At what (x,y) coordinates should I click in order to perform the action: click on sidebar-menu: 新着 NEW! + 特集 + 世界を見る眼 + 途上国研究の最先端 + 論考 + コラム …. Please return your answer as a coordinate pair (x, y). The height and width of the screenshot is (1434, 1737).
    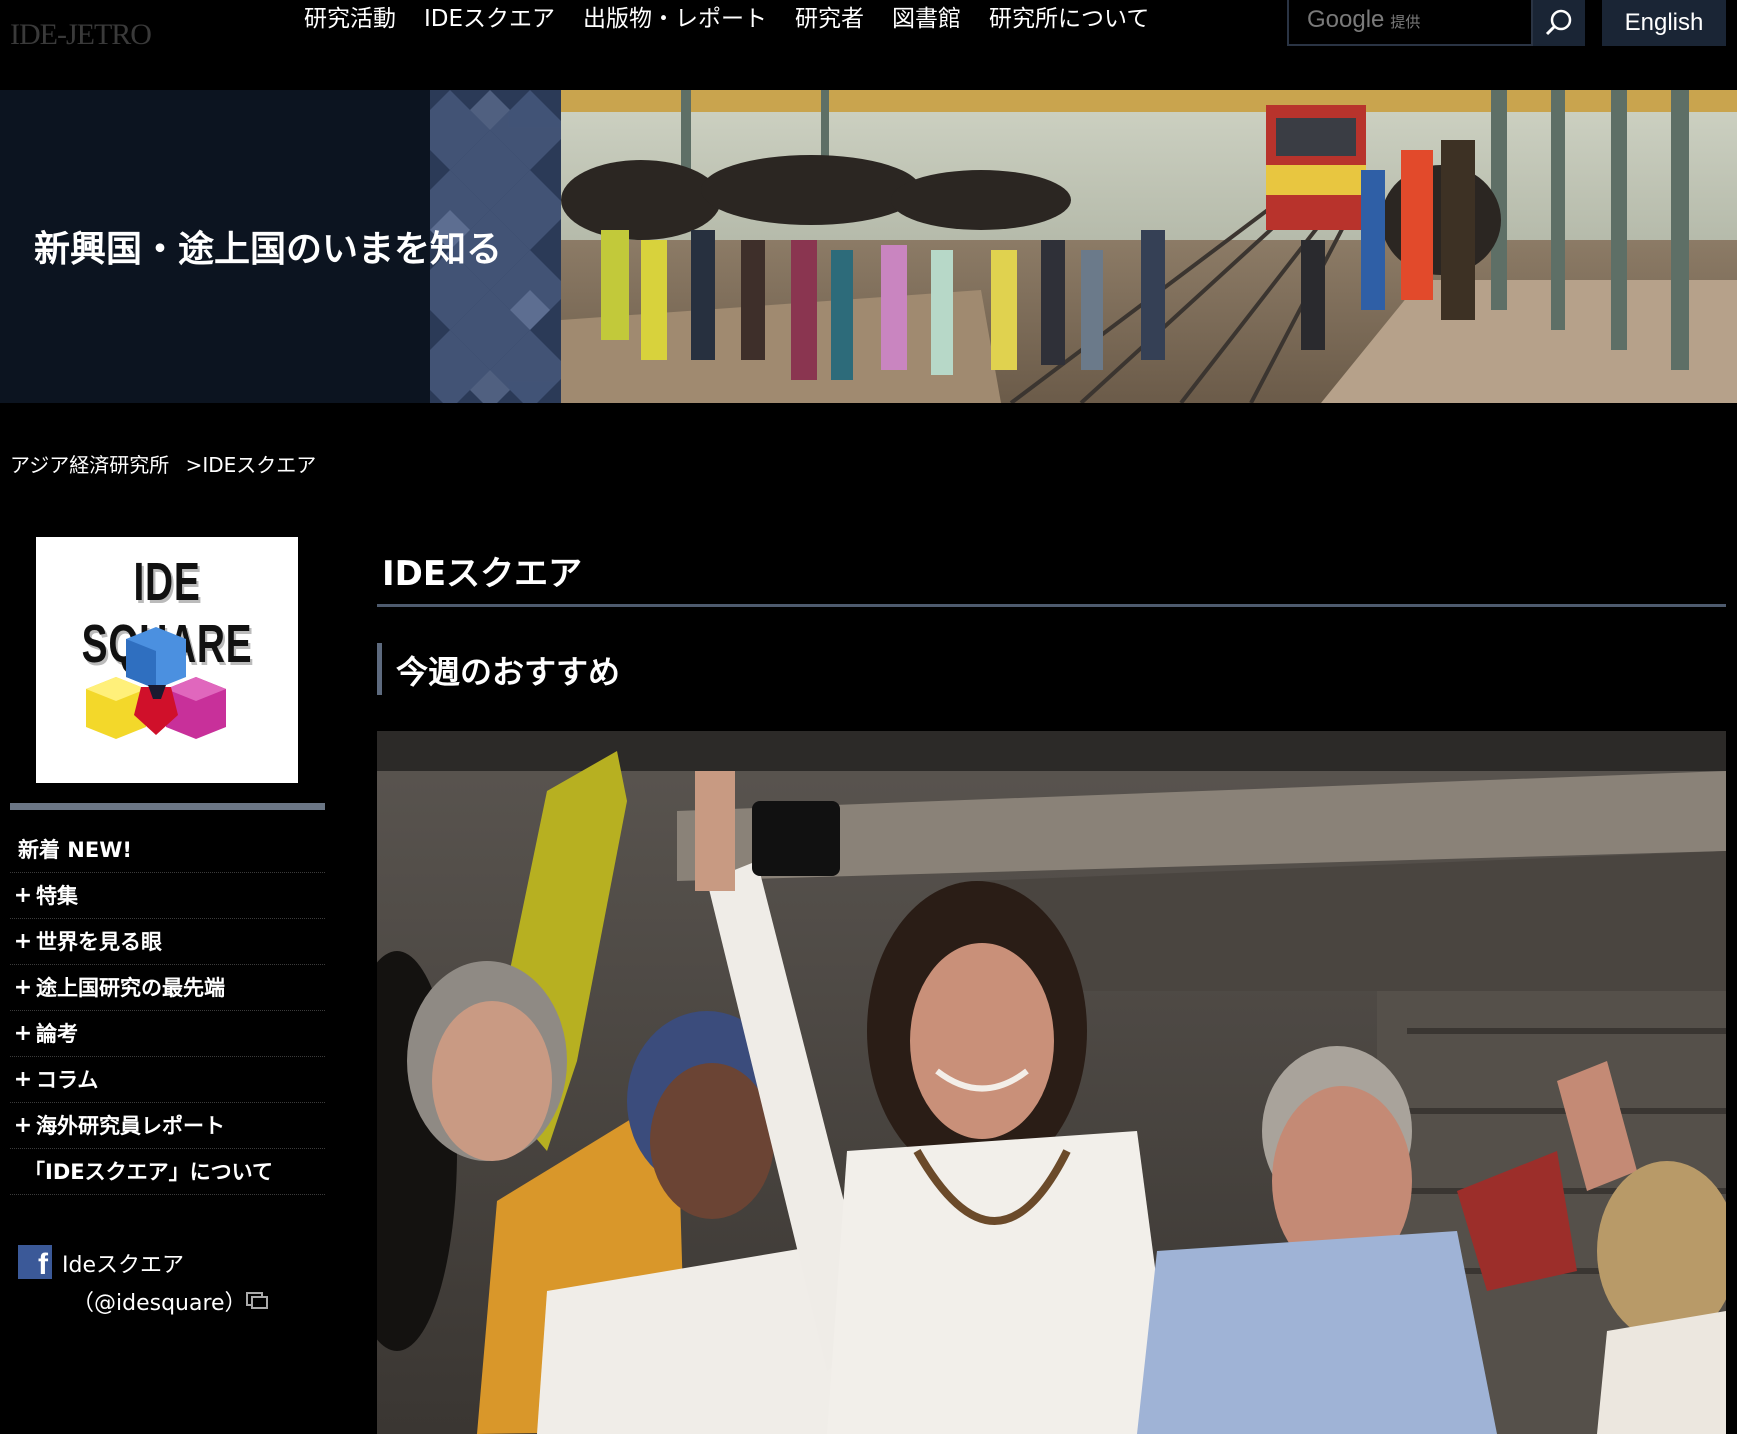
    Looking at the image, I should click on (167, 1011).